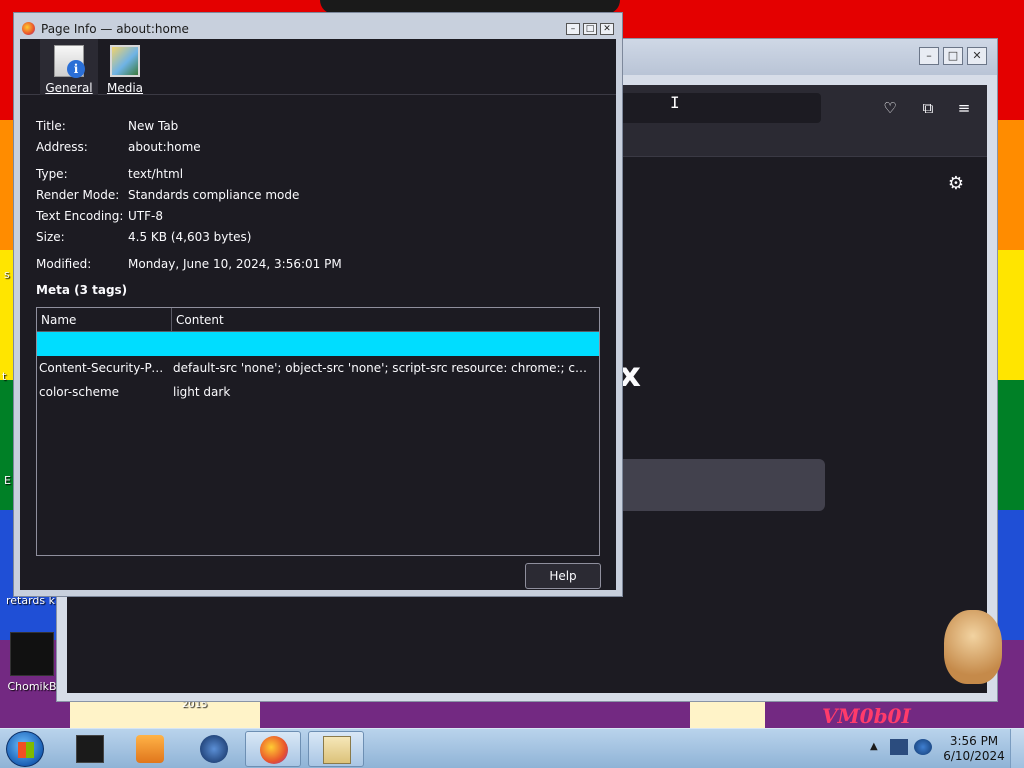  I want to click on tab-media: Media, so click(125, 67).